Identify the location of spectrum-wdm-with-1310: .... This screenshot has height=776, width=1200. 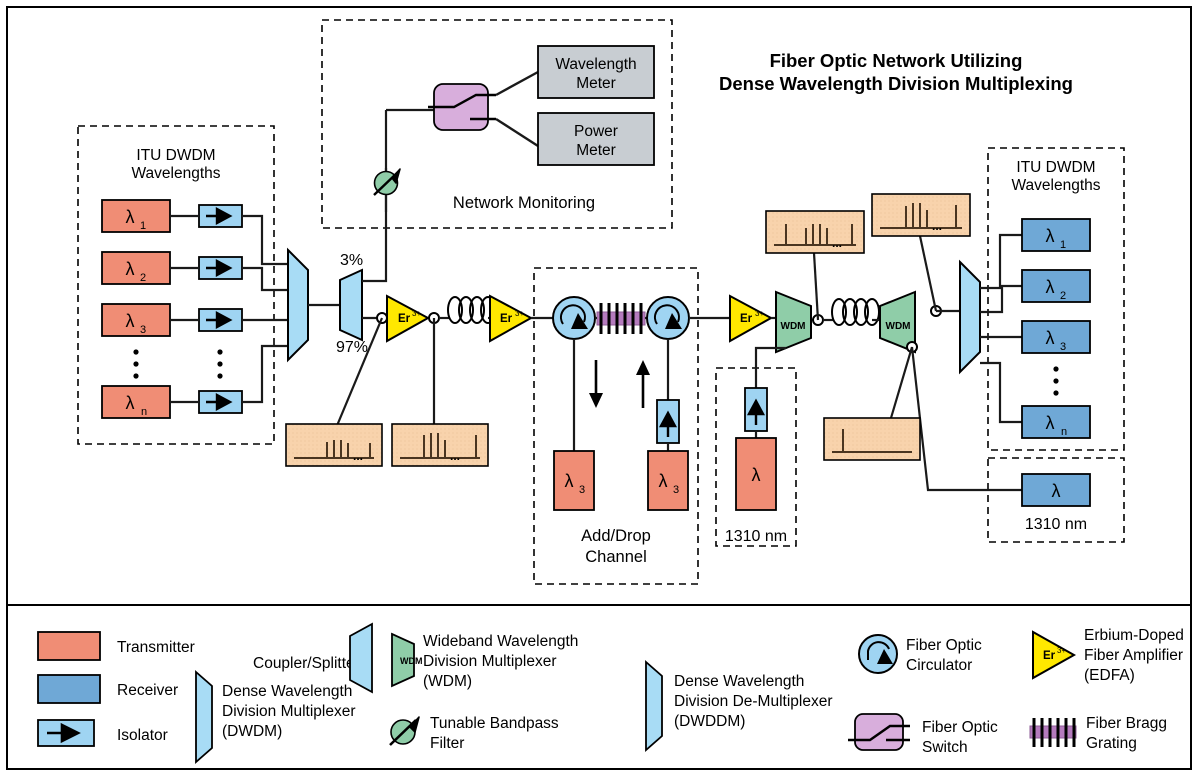
(815, 232).